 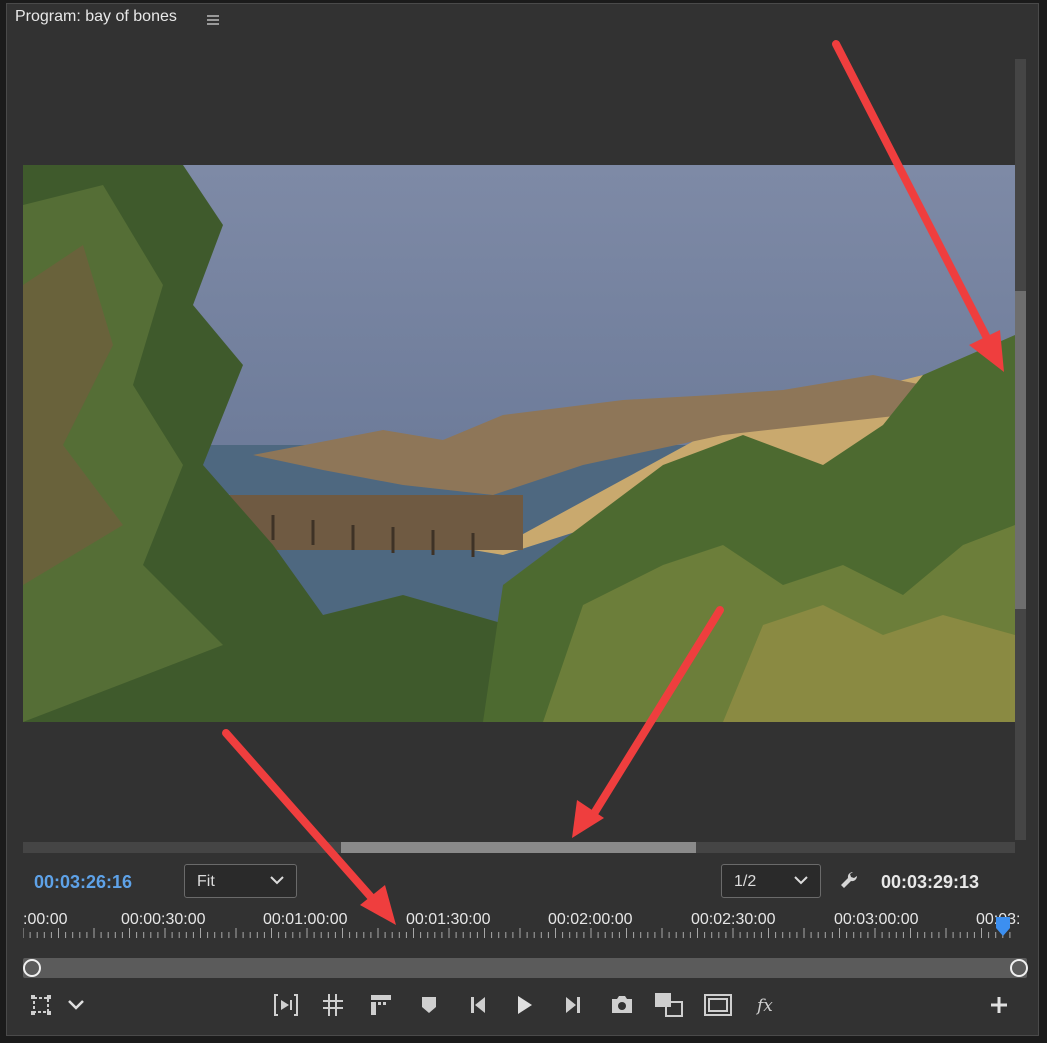 What do you see at coordinates (622, 1004) in the screenshot?
I see `camera-icon` at bounding box center [622, 1004].